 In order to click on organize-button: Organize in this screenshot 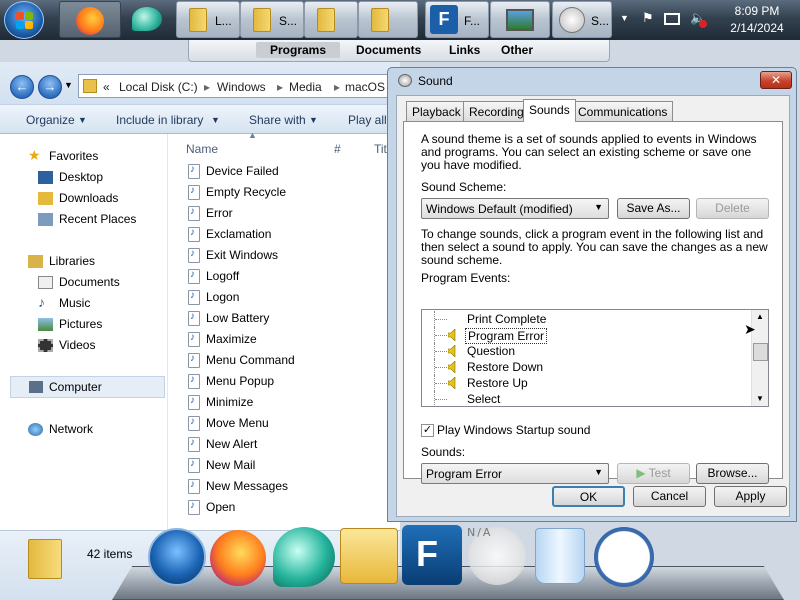, I will do `click(50, 120)`.